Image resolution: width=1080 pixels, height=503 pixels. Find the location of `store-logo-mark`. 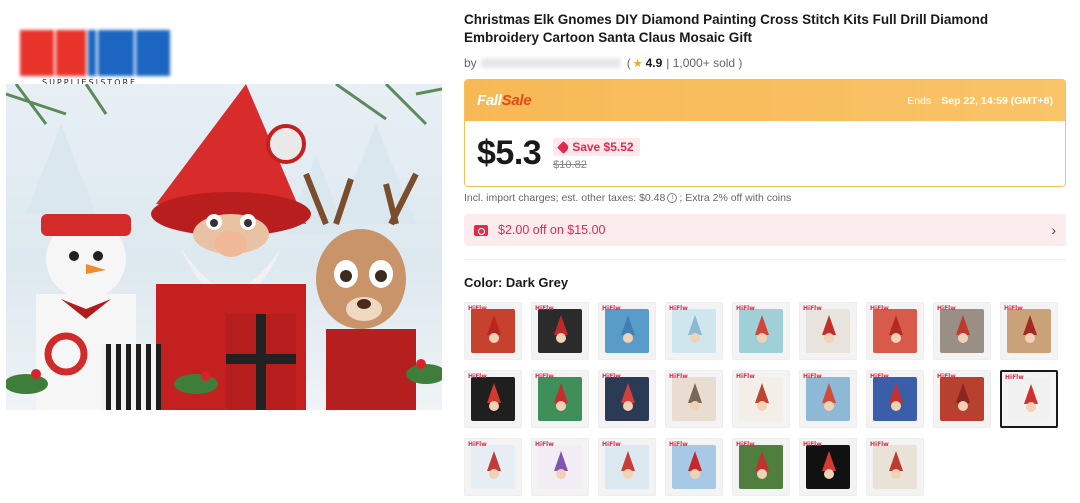

store-logo-mark is located at coordinates (110, 53).